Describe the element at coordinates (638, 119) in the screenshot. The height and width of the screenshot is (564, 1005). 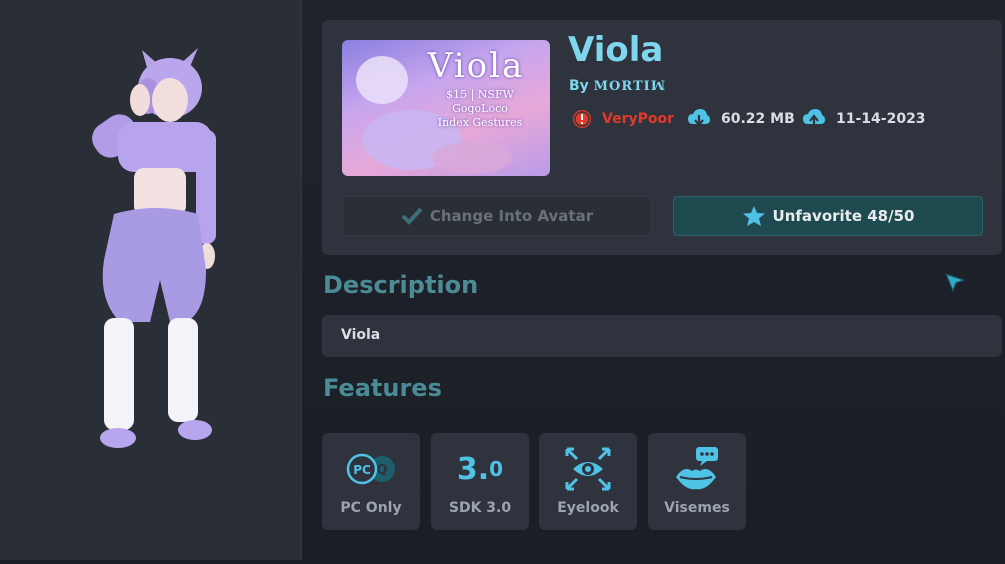
I see `performance-label: VeryPoor` at that location.